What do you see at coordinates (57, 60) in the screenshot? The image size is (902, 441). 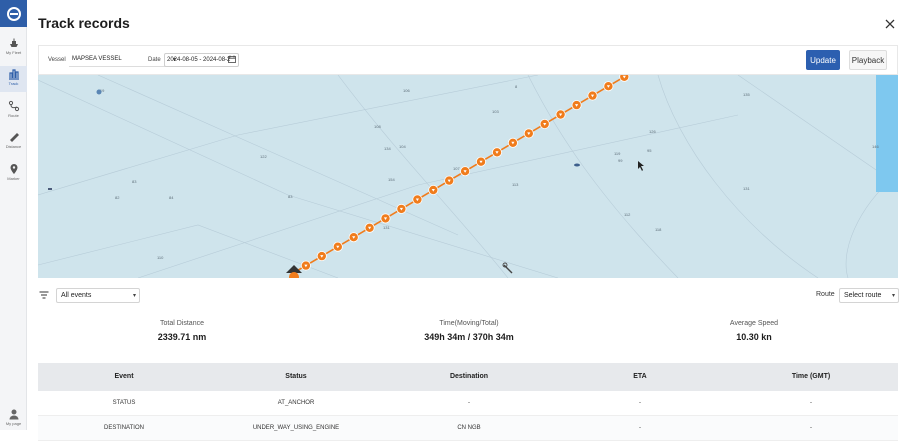 I see `vessel-label: Vessel` at bounding box center [57, 60].